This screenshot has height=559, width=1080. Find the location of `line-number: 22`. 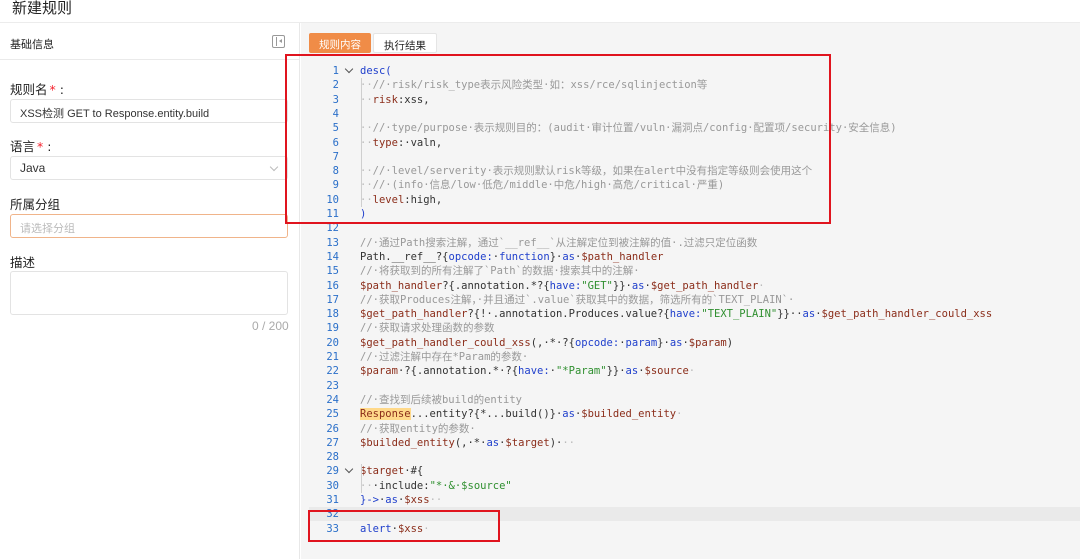

line-number: 22 is located at coordinates (332, 371).